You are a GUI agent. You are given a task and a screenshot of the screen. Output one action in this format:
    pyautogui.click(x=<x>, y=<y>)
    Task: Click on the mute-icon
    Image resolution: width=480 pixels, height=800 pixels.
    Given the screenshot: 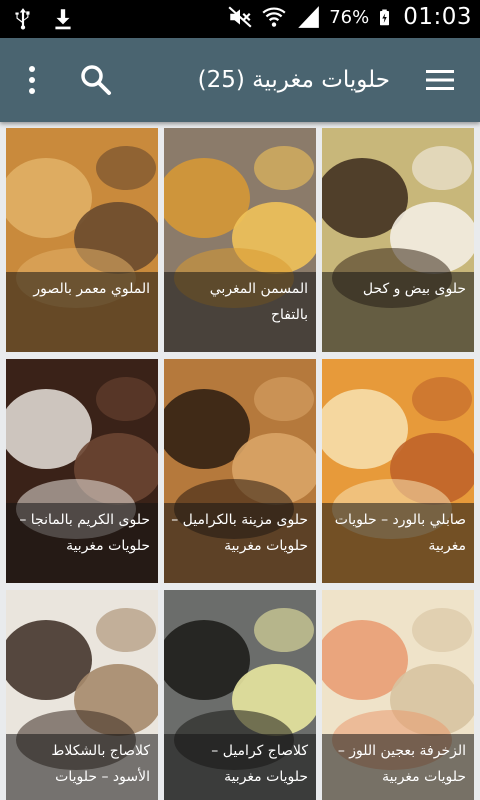 What is the action you would take?
    pyautogui.click(x=240, y=17)
    